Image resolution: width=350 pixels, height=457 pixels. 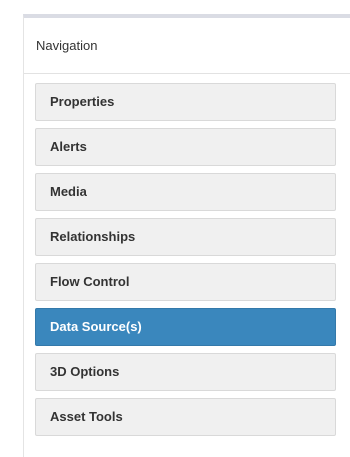 I want to click on nav-item-3d-options: 3D Options, so click(x=185, y=372).